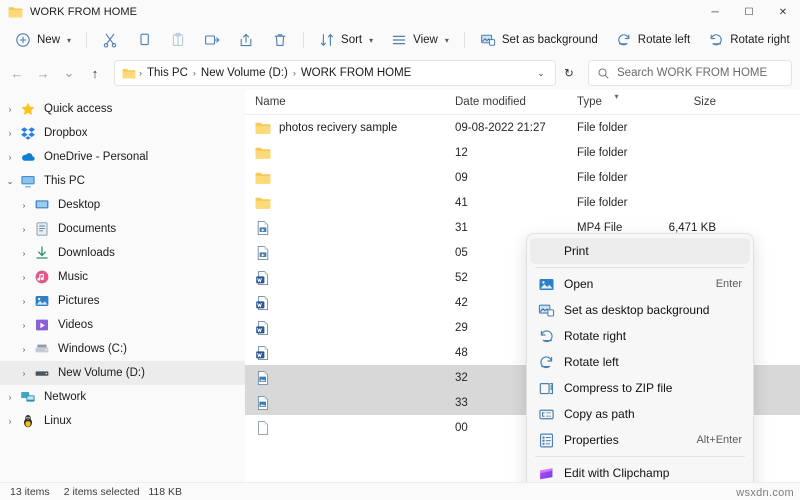  What do you see at coordinates (602, 177) in the screenshot?
I see `file-type: File folder` at bounding box center [602, 177].